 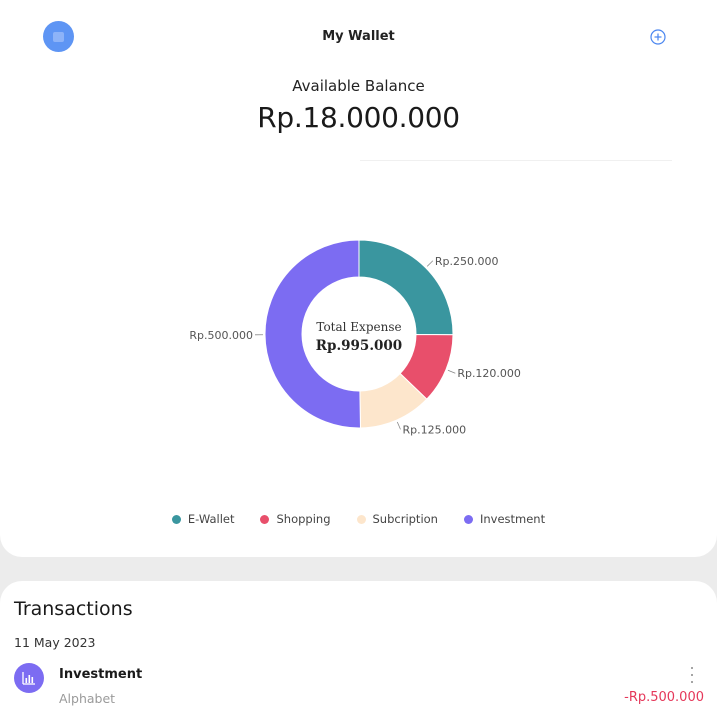 What do you see at coordinates (467, 261) in the screenshot?
I see `donut-label-e-wallet: Rp.250.000` at bounding box center [467, 261].